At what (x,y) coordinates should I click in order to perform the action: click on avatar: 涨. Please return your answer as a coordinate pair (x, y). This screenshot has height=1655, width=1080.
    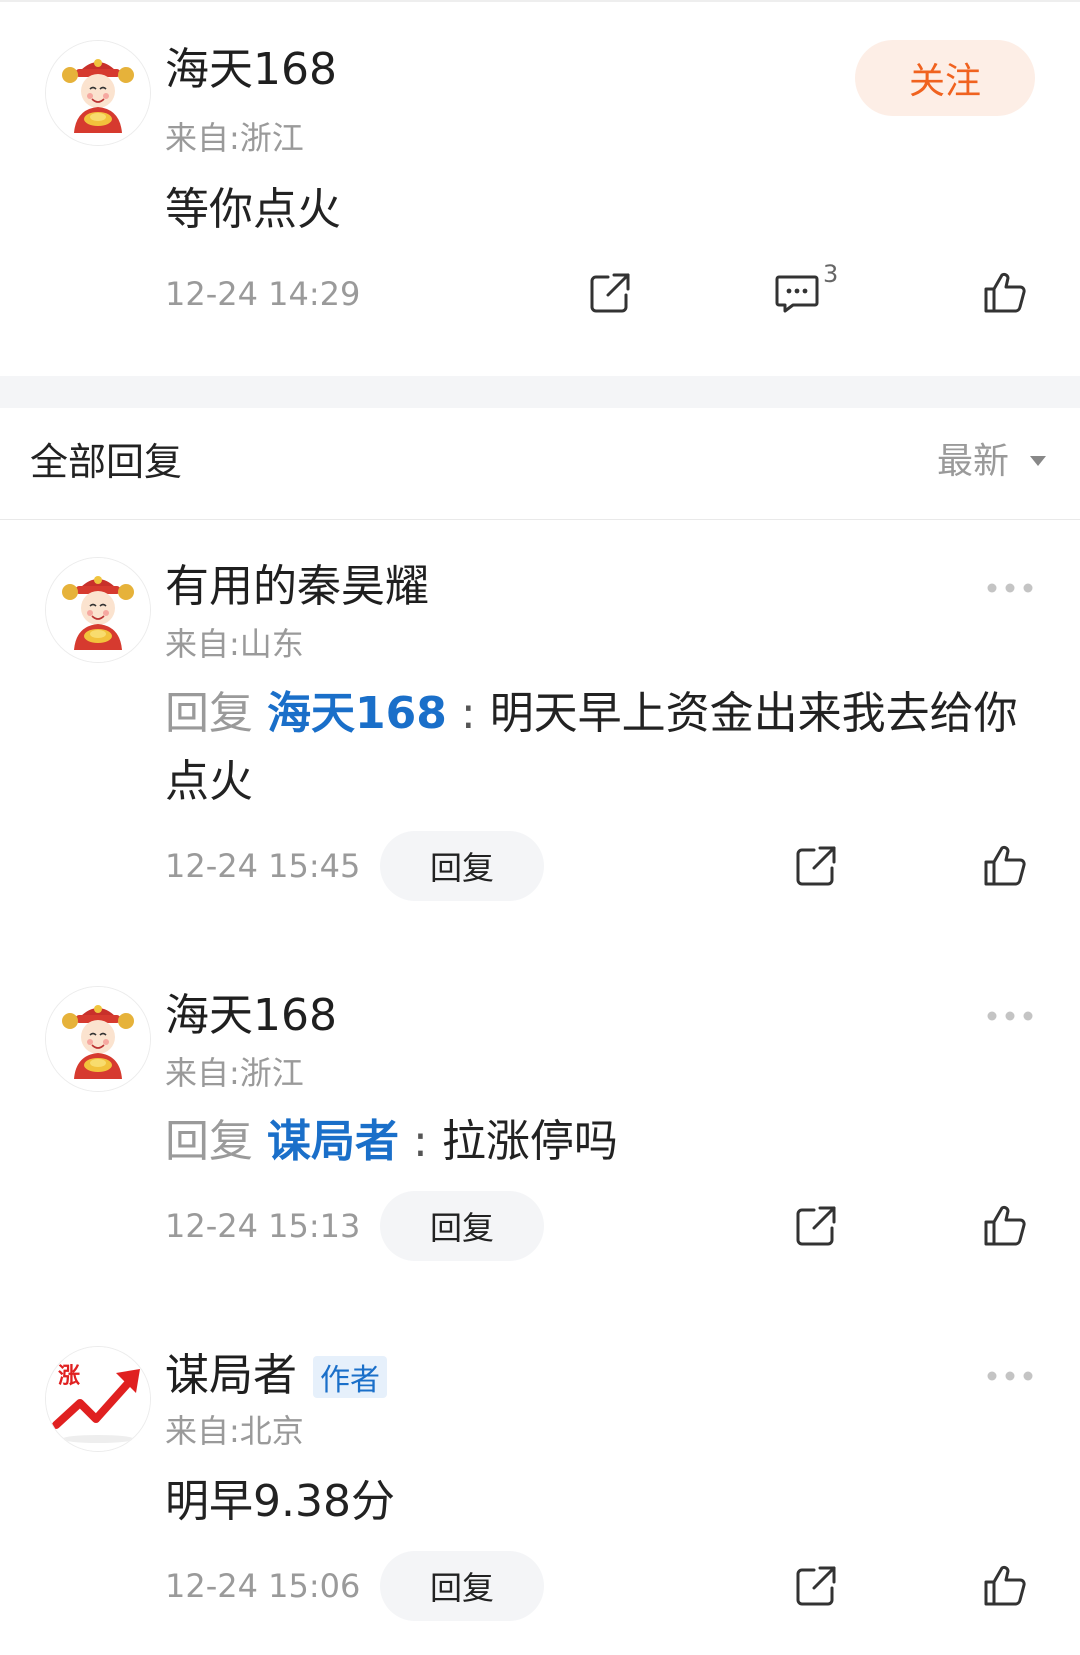
    Looking at the image, I should click on (98, 1399).